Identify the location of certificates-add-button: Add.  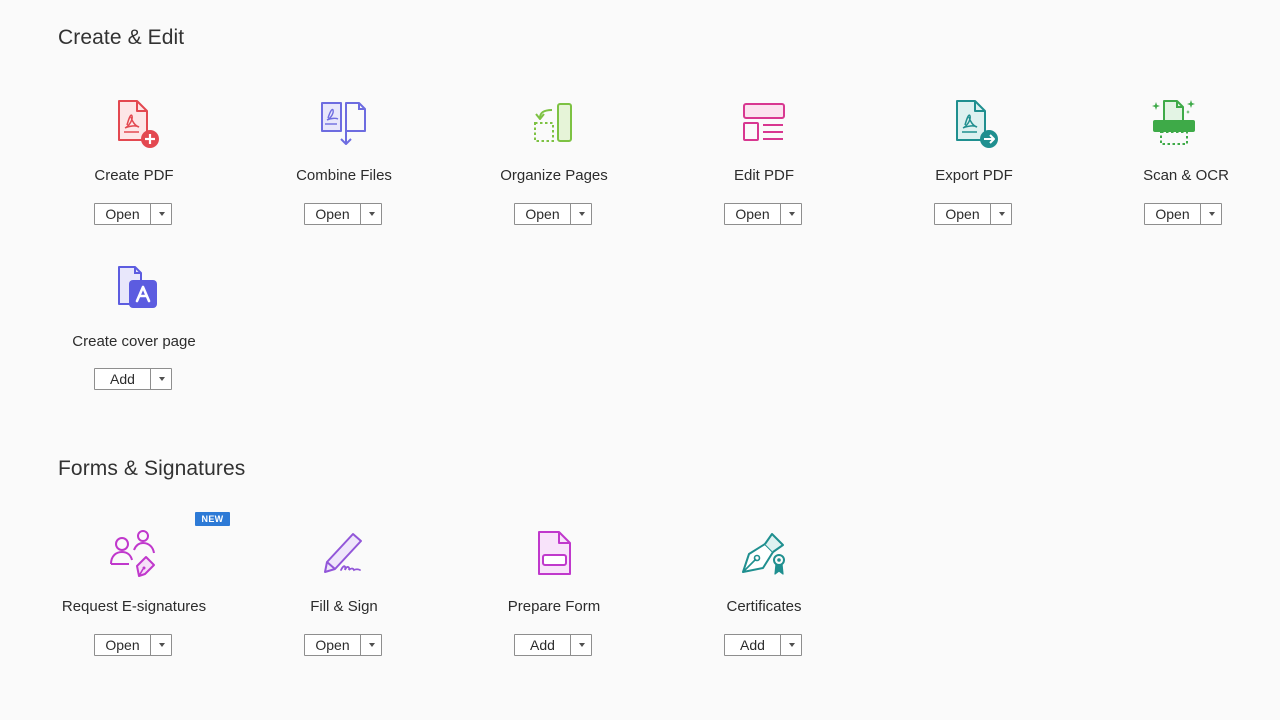
(763, 645).